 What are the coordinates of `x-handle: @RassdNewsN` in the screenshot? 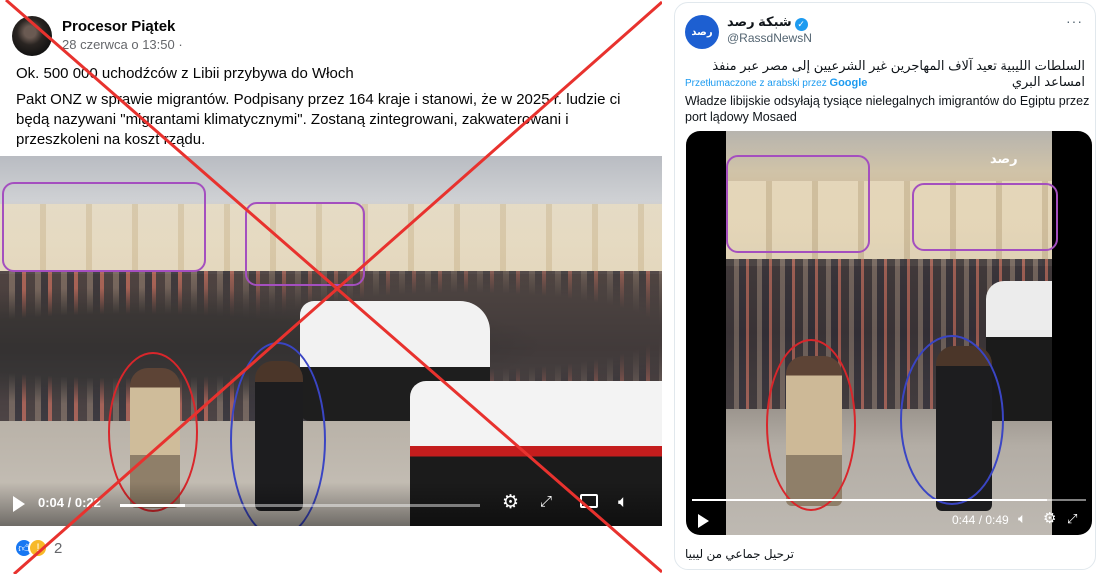 It's located at (769, 38).